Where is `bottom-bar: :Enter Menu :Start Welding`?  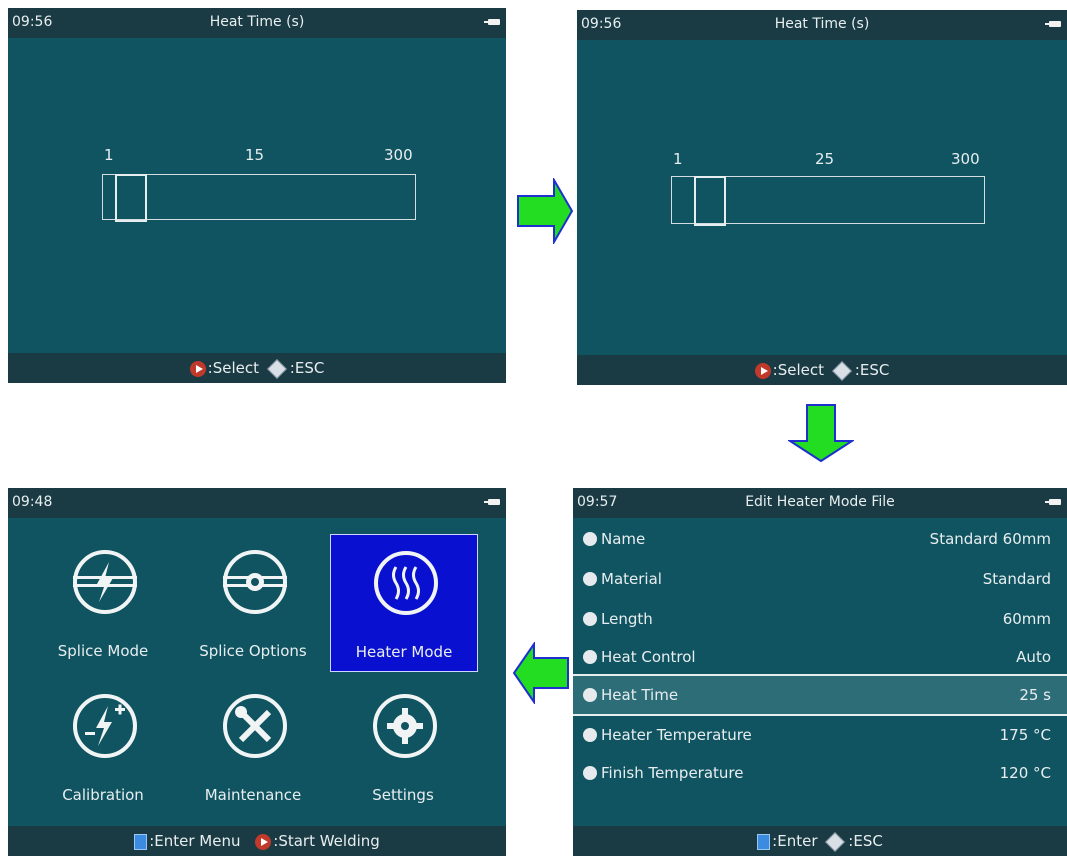
bottom-bar: :Enter Menu :Start Welding is located at coordinates (257, 841).